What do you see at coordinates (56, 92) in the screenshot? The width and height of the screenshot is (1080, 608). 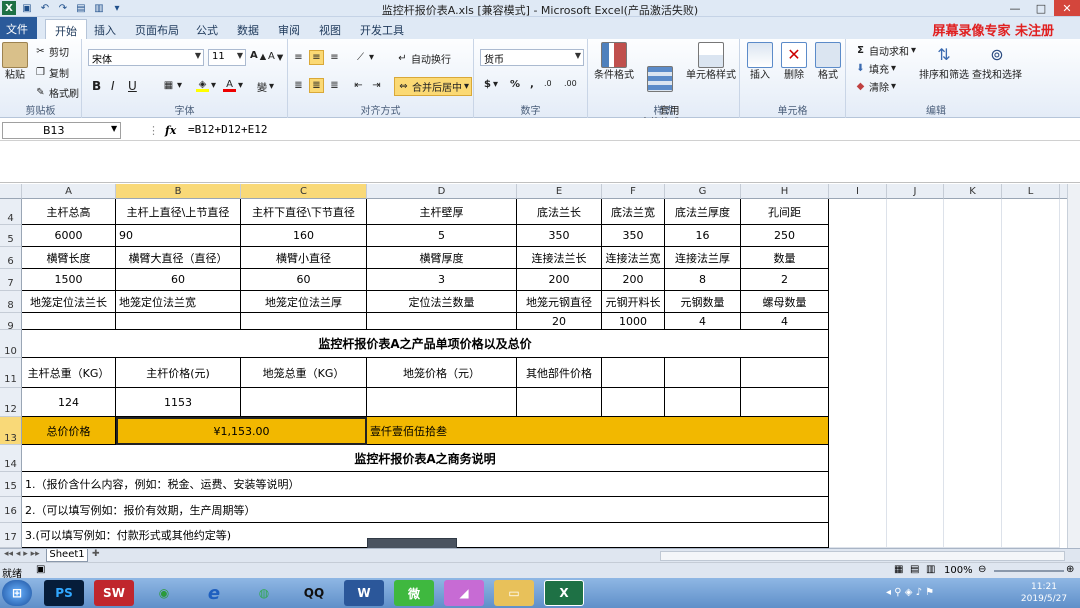 I see `format-painter-button: ✎ 格式刷` at bounding box center [56, 92].